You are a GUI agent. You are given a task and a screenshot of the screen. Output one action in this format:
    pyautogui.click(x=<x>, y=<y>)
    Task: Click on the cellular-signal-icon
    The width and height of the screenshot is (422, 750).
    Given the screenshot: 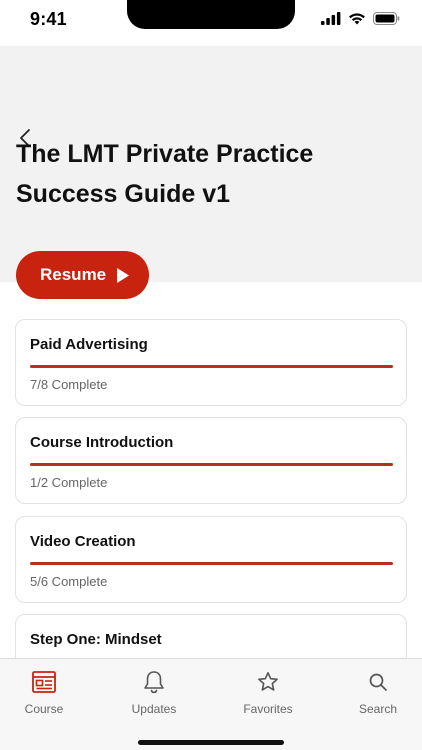 What is the action you would take?
    pyautogui.click(x=331, y=18)
    